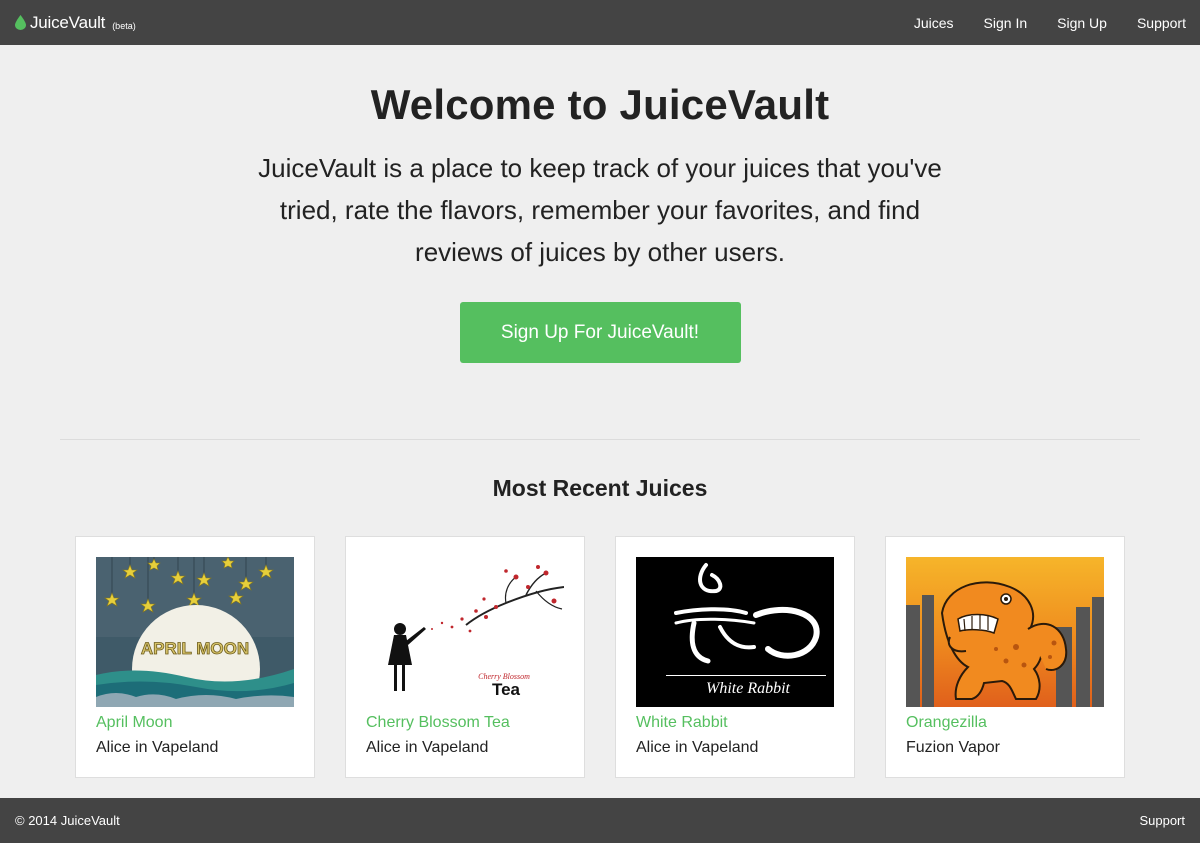  What do you see at coordinates (735, 723) in the screenshot?
I see `juice-name-link: White Rabbit` at bounding box center [735, 723].